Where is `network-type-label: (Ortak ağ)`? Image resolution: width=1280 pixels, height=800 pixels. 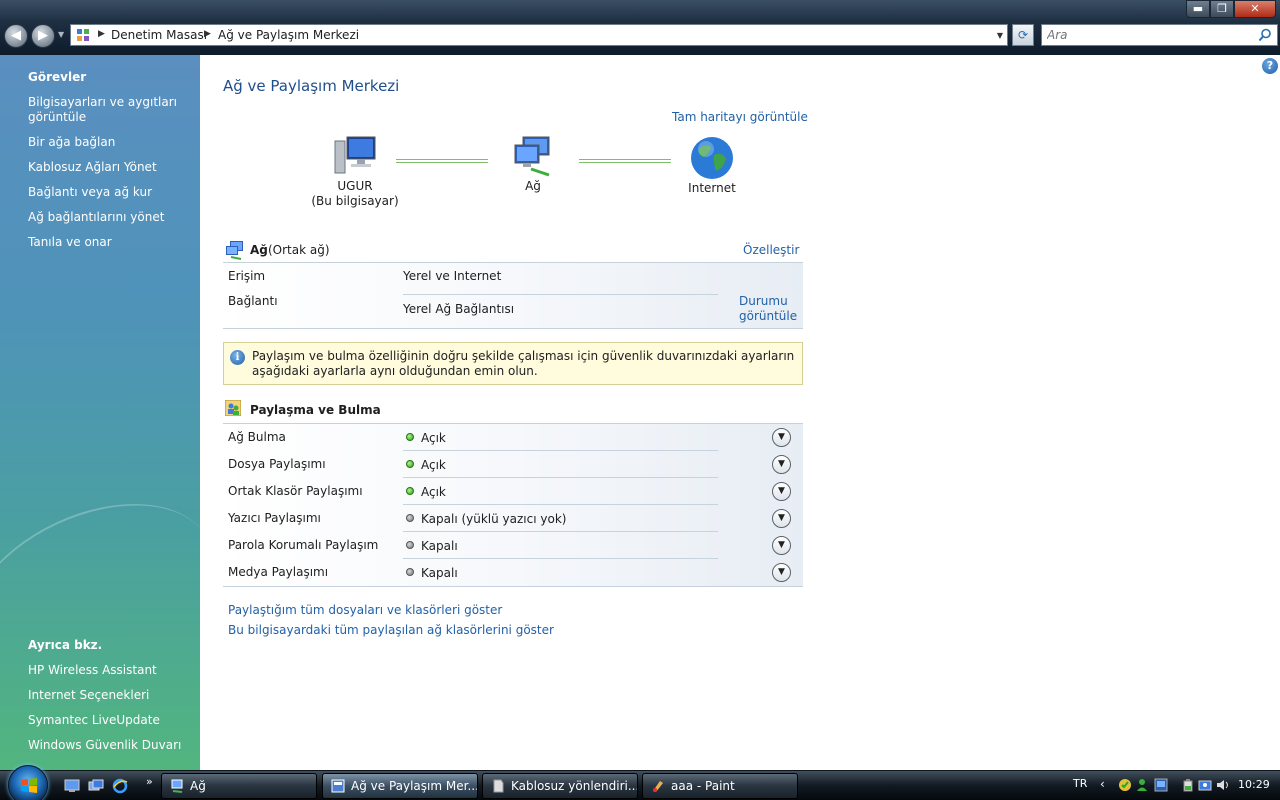 network-type-label: (Ortak ağ) is located at coordinates (299, 250).